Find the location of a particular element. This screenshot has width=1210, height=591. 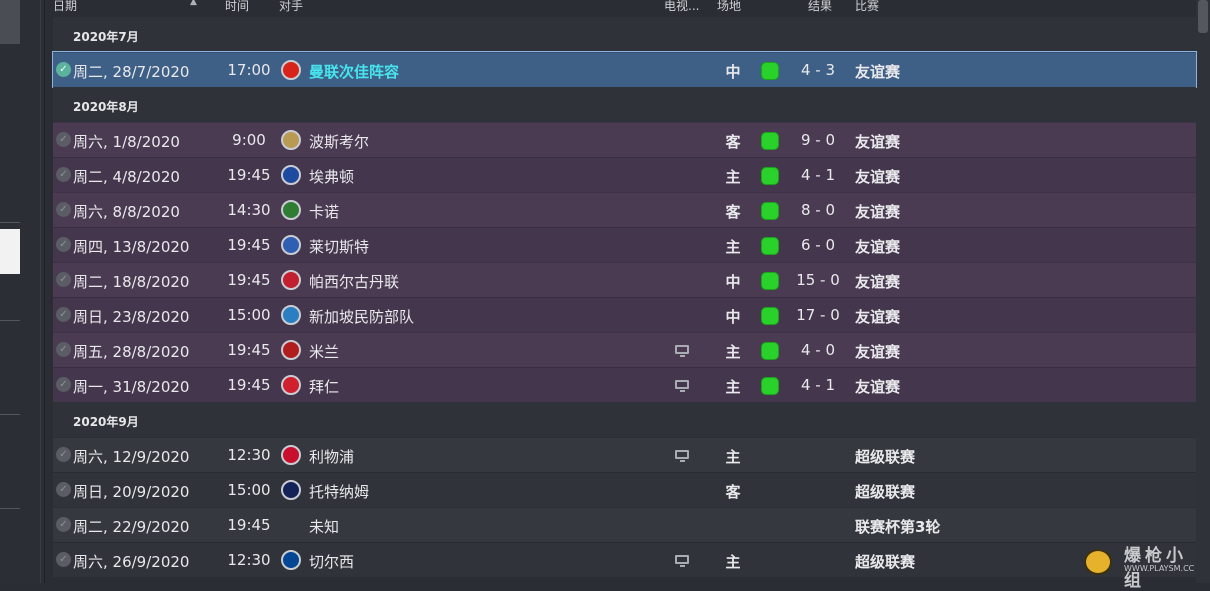

opponent-name: 米兰 is located at coordinates (324, 351).